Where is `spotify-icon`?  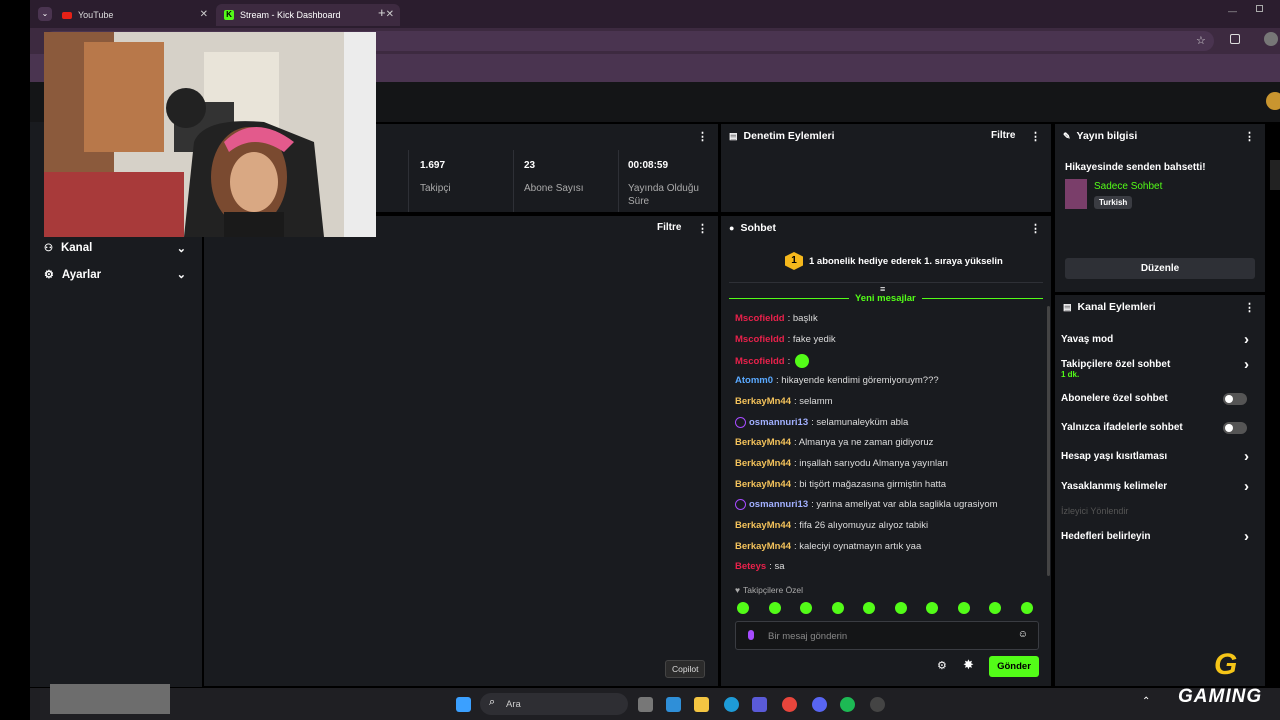
spotify-icon is located at coordinates (847, 704).